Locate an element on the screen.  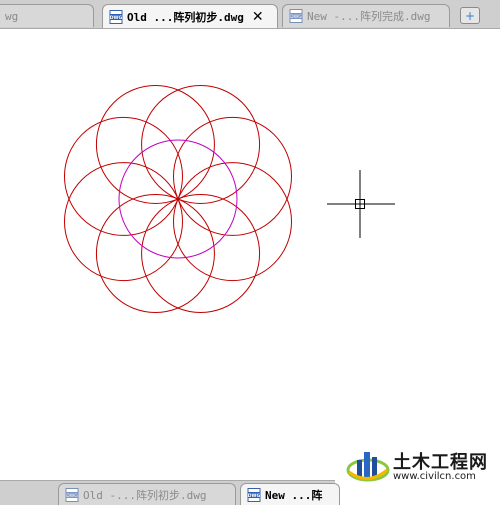
bottom-tab-new-array: DWG New ...阵 is located at coordinates (290, 494).